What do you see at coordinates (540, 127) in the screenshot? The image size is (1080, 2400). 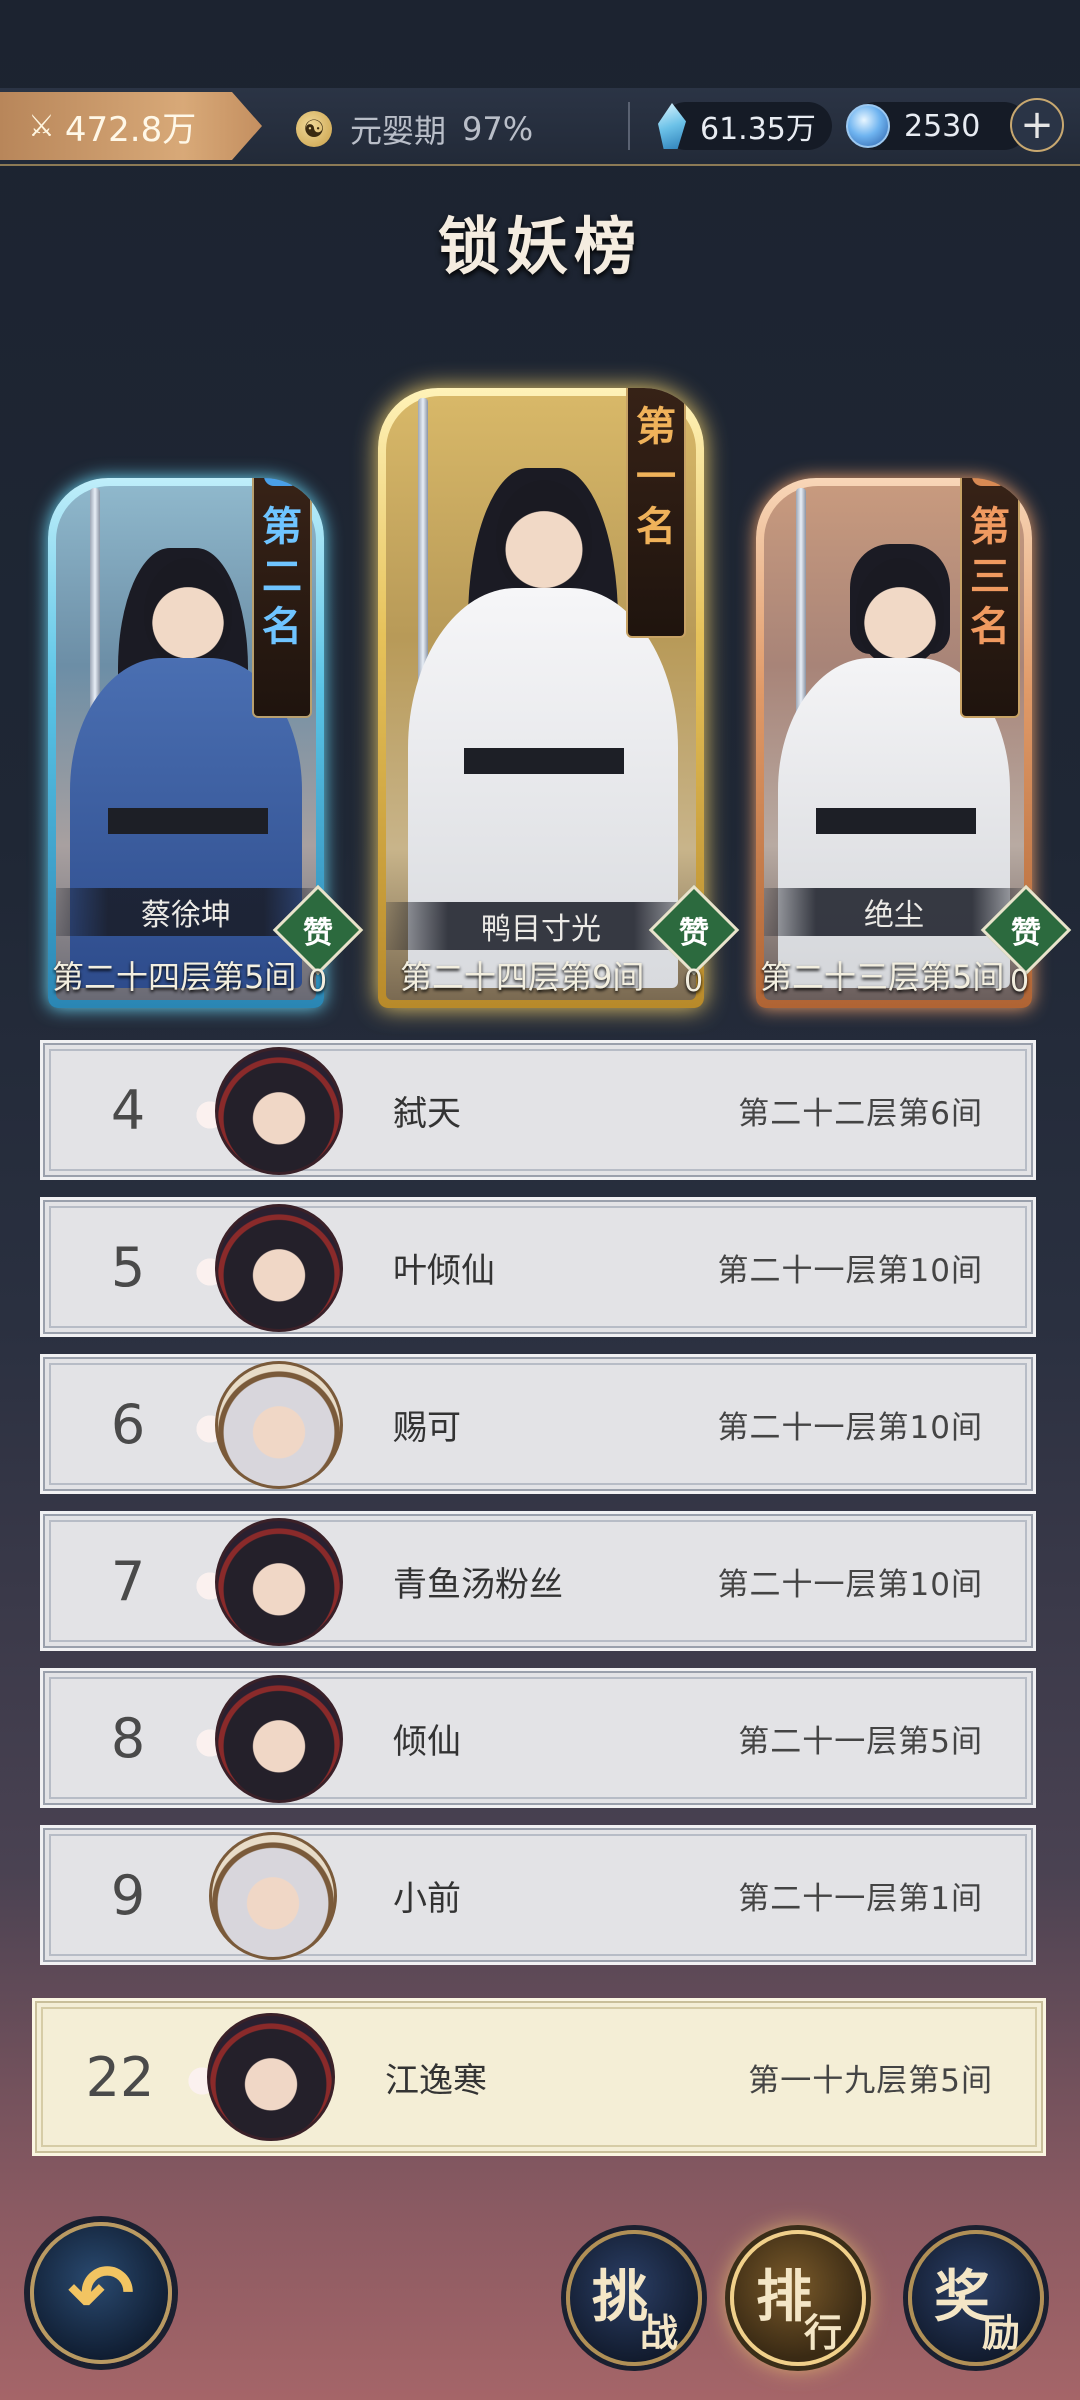 I see `resource-bar: ⚔ 472.8万 ☯ 元婴期 97% 61.35万 2530 +` at bounding box center [540, 127].